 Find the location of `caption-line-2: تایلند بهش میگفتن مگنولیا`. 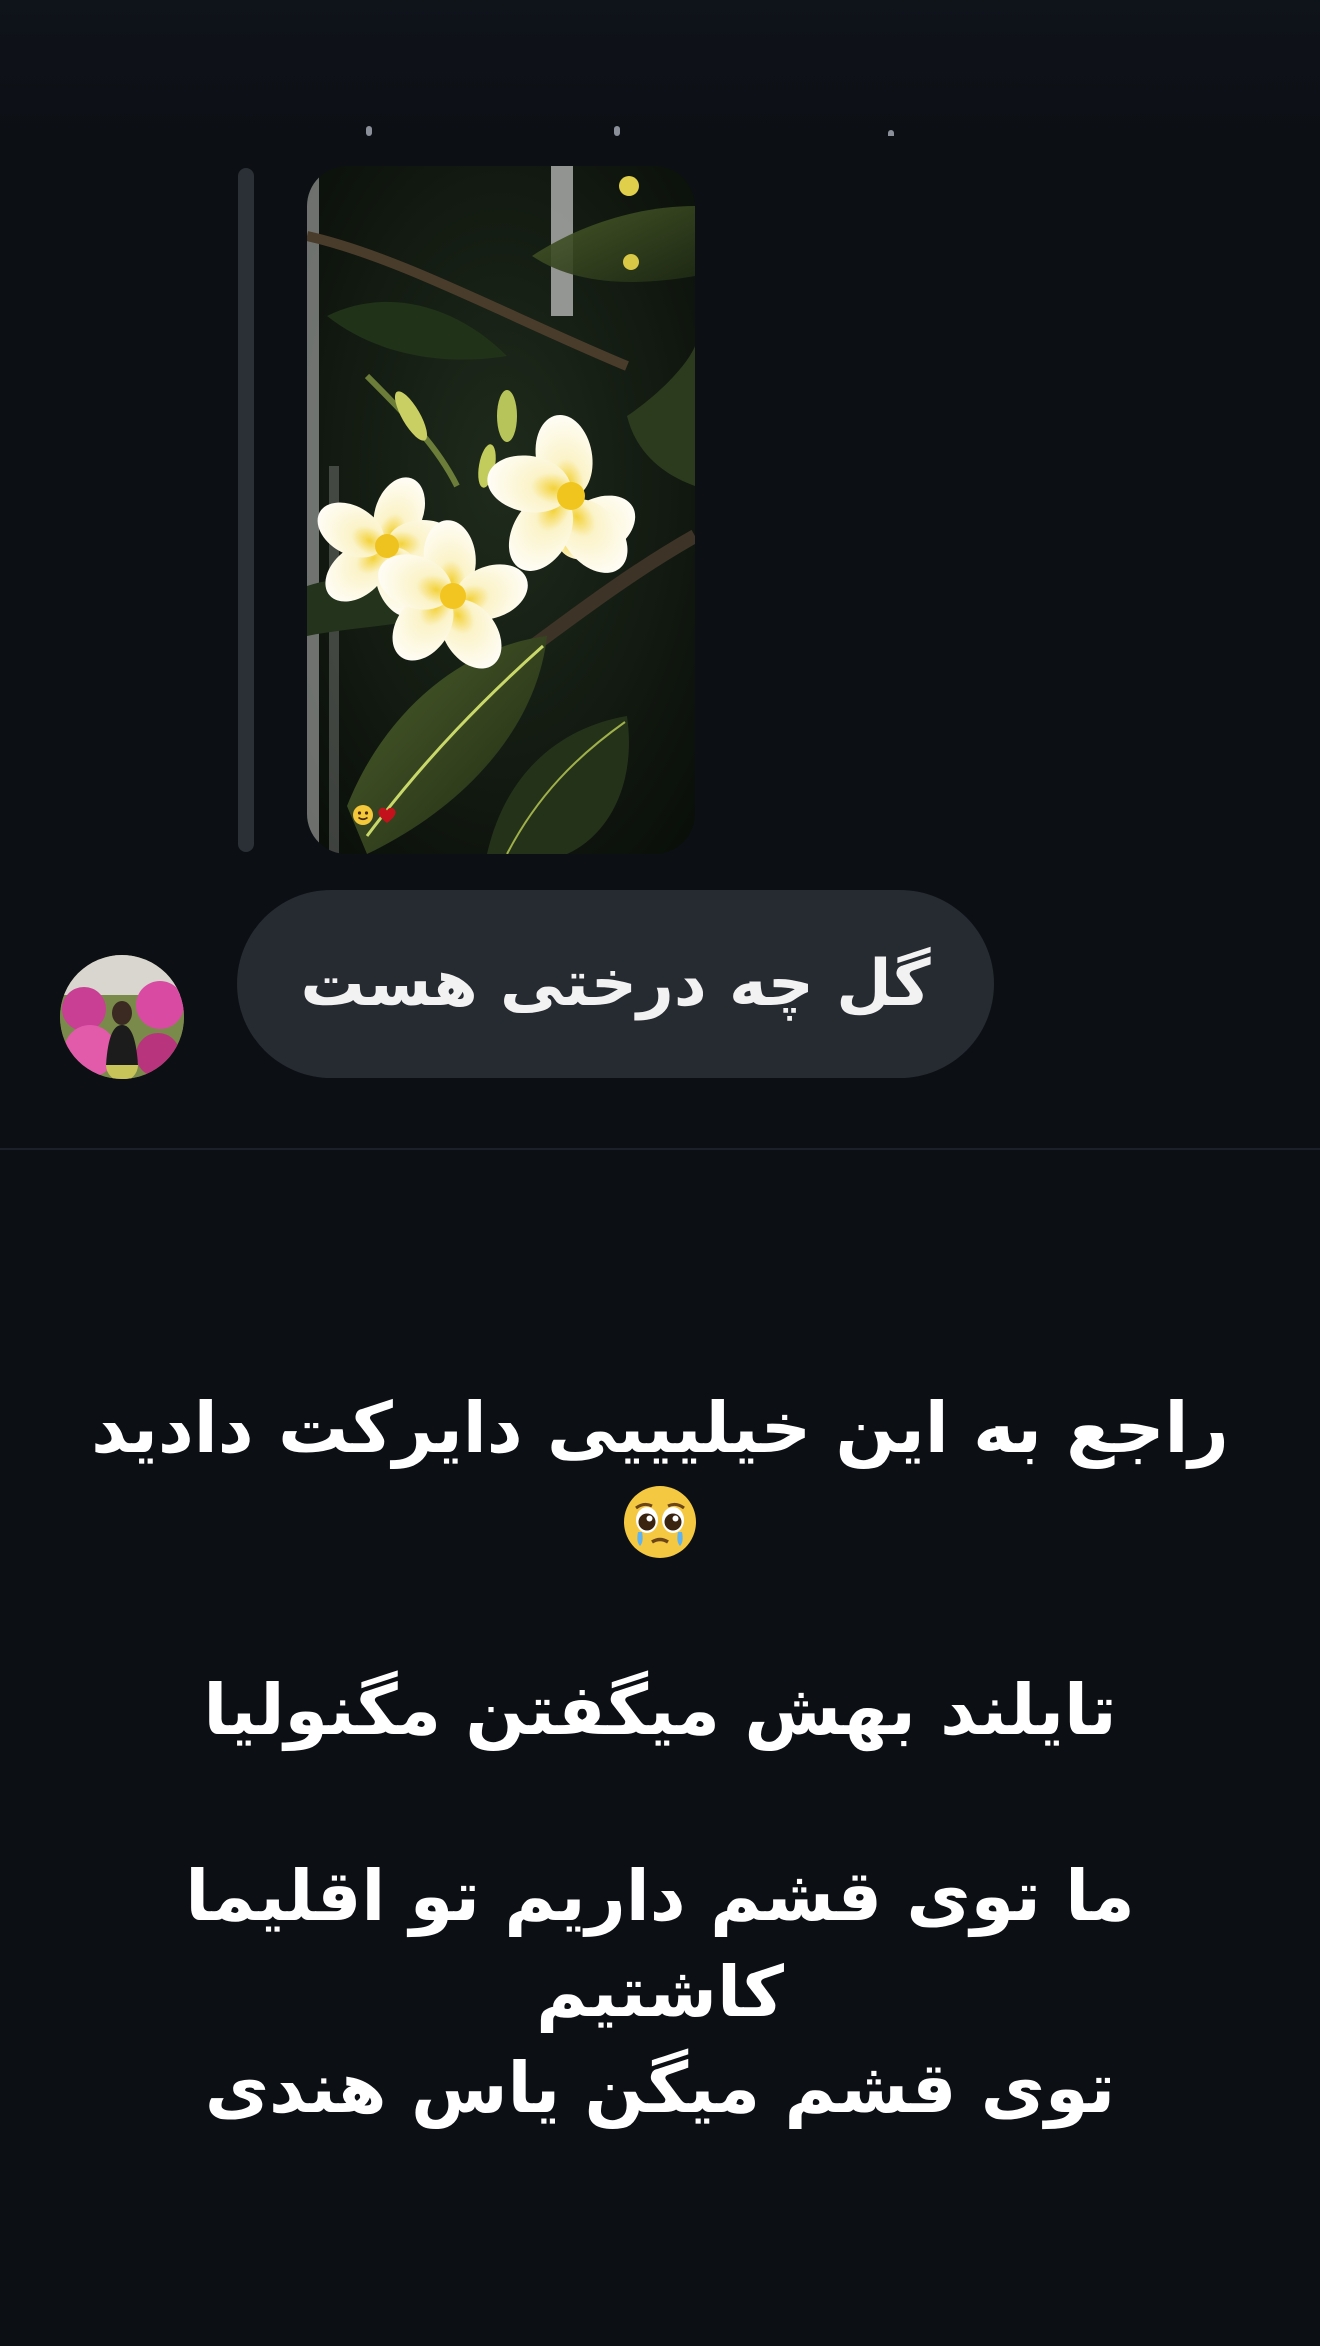

caption-line-2: تایلند بهش میگفتن مگنولیا is located at coordinates (660, 1710).